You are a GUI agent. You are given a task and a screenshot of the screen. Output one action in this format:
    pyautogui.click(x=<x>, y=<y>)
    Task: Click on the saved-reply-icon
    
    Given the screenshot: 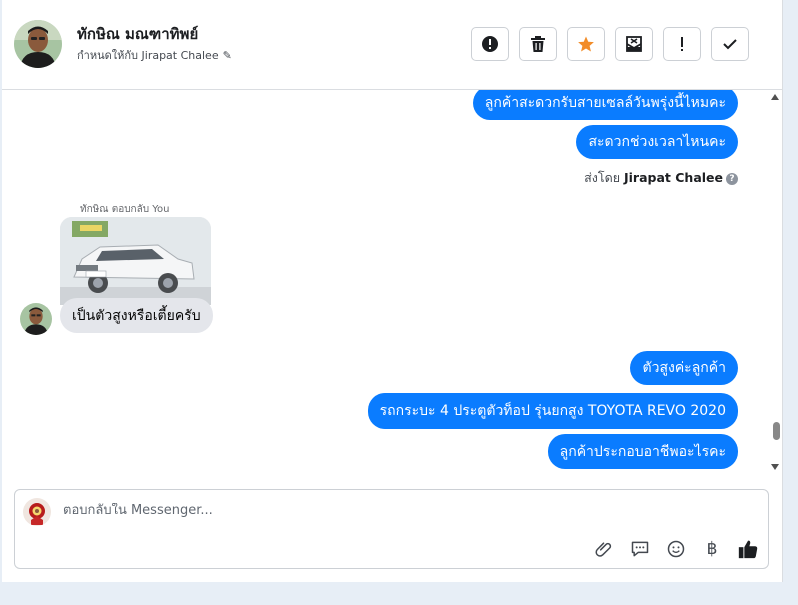 What is the action you would take?
    pyautogui.click(x=640, y=549)
    